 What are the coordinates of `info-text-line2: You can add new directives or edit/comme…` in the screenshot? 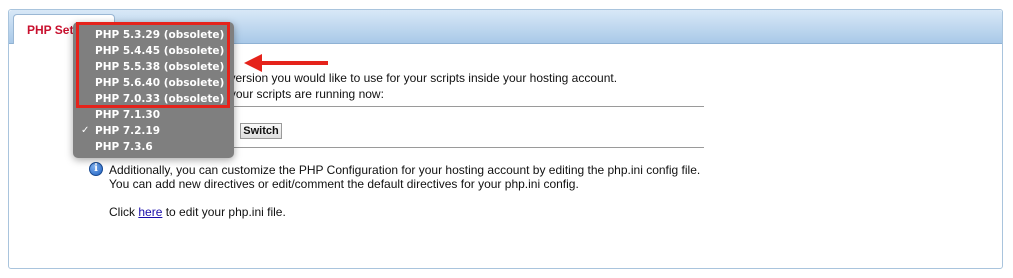 It's located at (344, 184).